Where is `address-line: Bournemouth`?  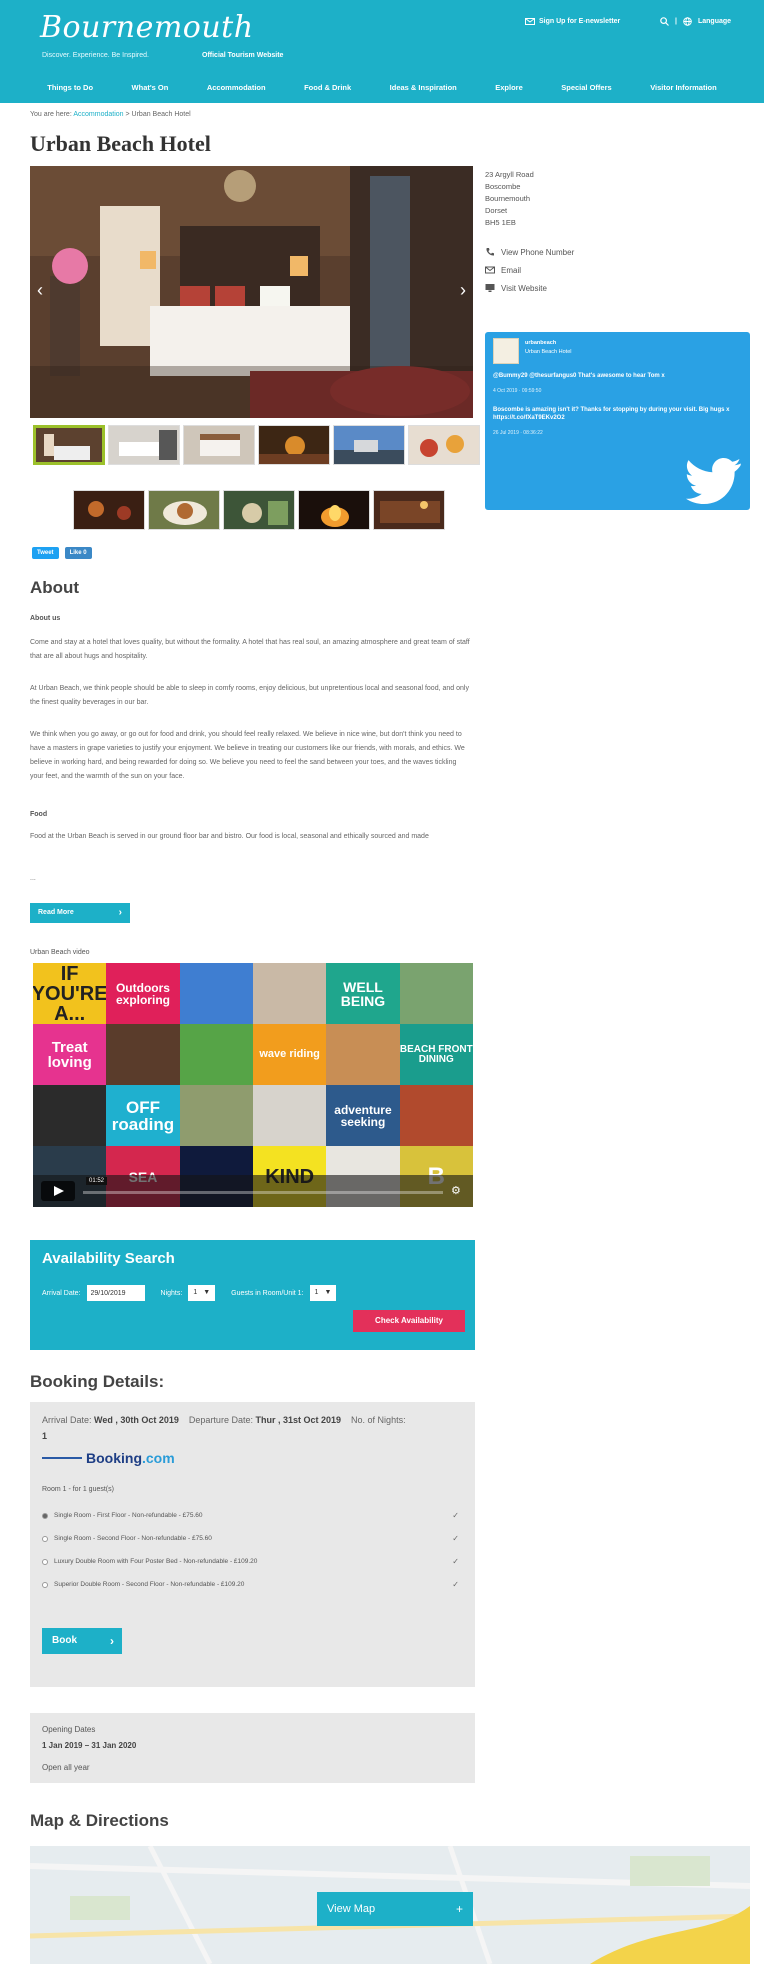 address-line: Bournemouth is located at coordinates (508, 198).